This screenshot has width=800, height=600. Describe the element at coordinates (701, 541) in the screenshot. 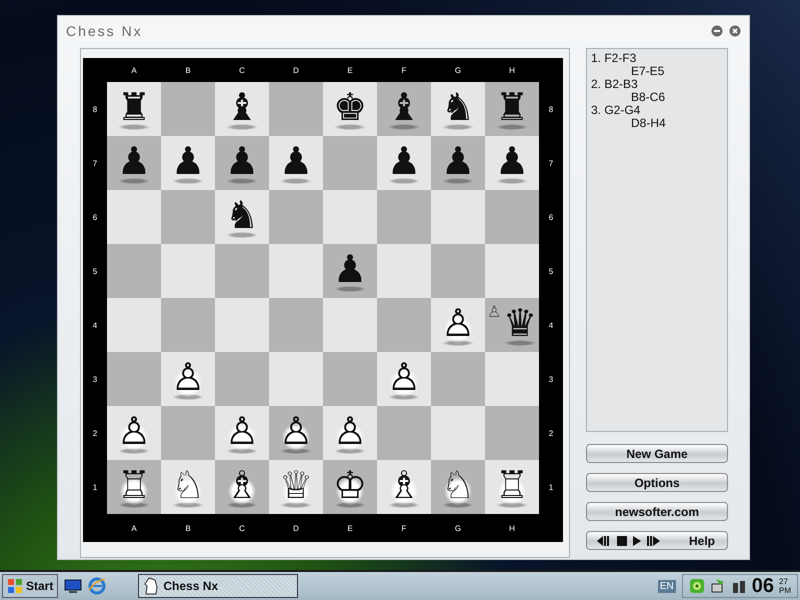

I see `help-button: Help` at that location.